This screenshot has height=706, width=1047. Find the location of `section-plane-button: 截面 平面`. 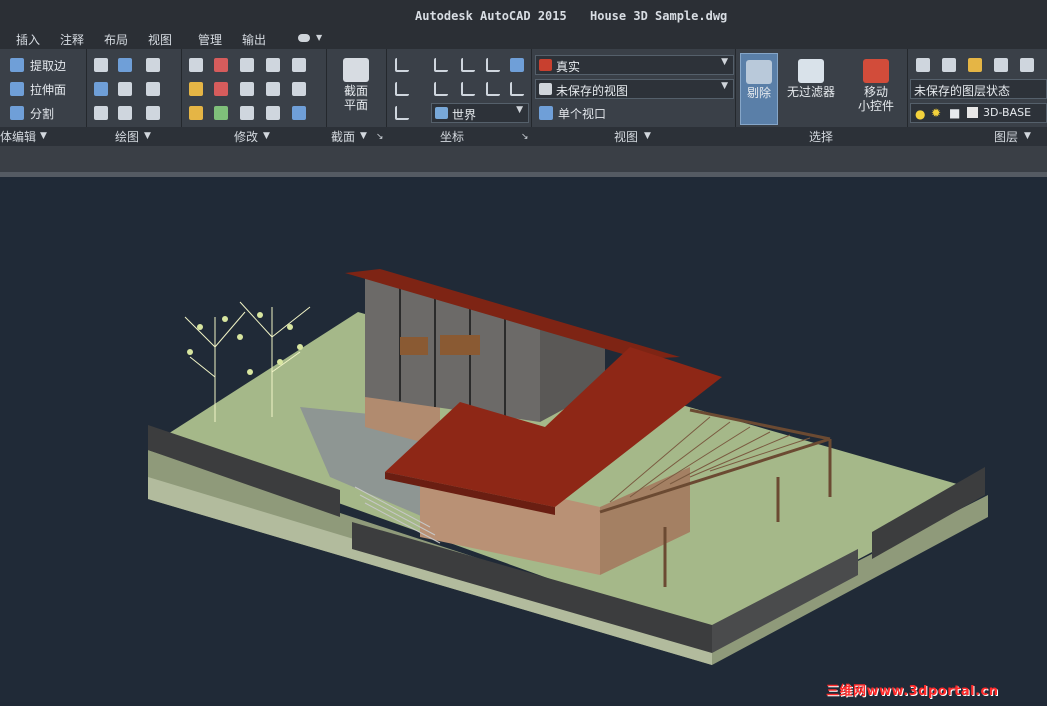

section-plane-button: 截面 平面 is located at coordinates (356, 87).